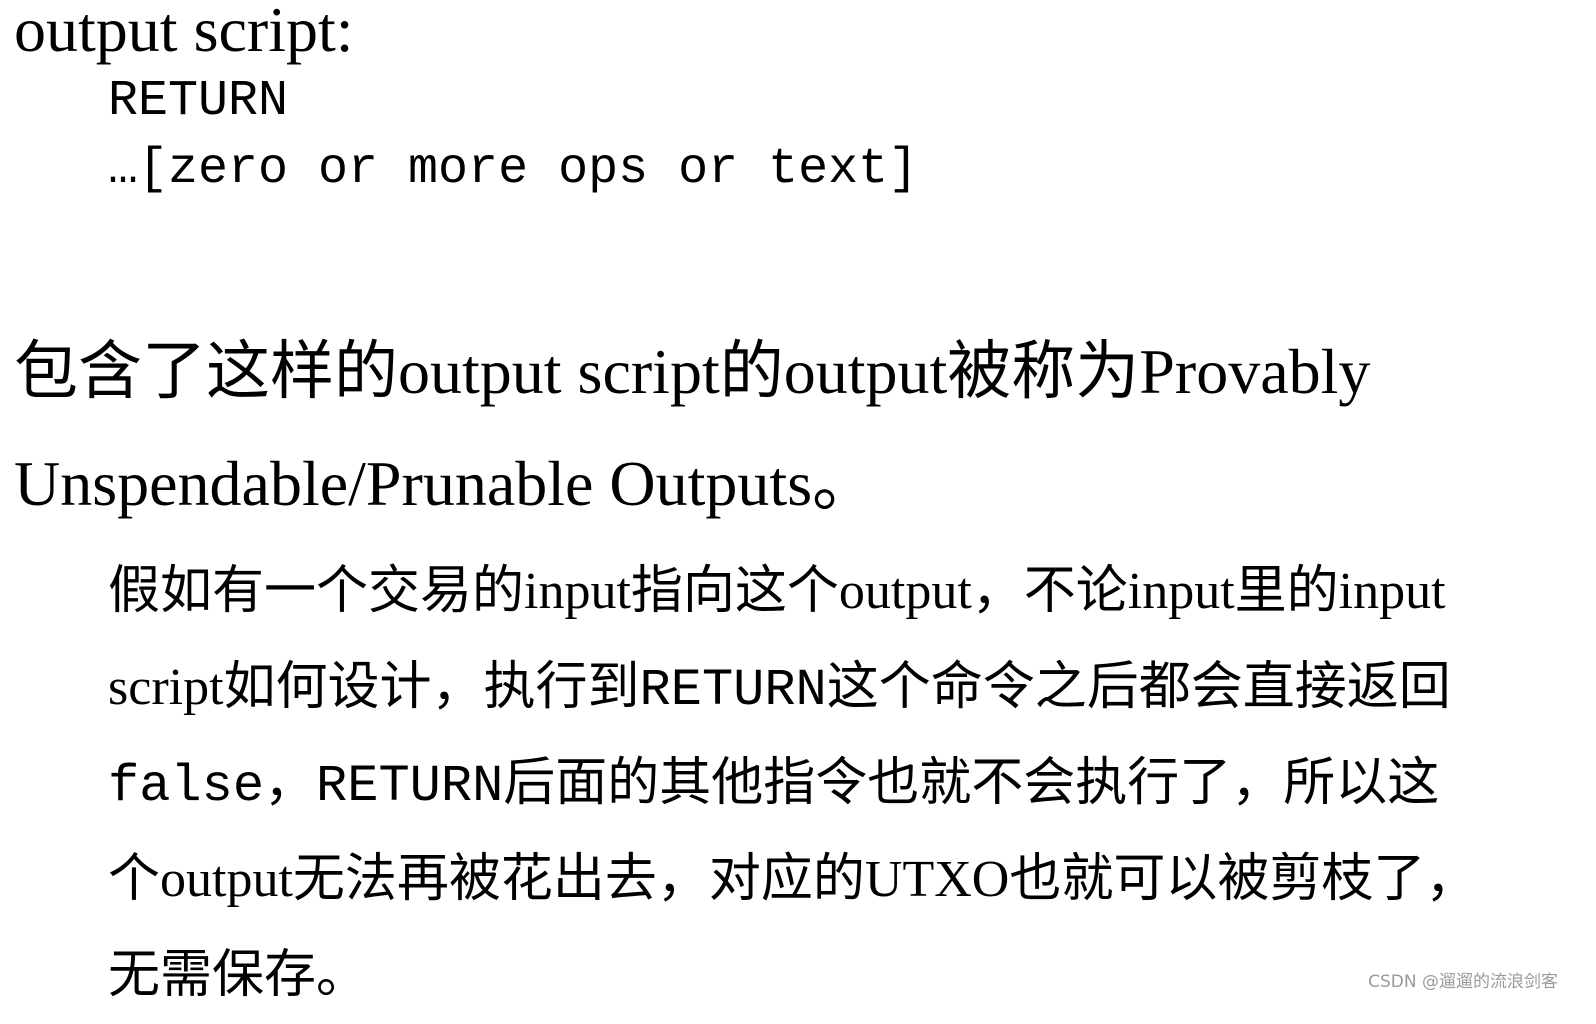 Image resolution: width=1596 pixels, height=1024 pixels. What do you see at coordinates (238, 975) in the screenshot?
I see `explanation-line-5: 无需保存。` at bounding box center [238, 975].